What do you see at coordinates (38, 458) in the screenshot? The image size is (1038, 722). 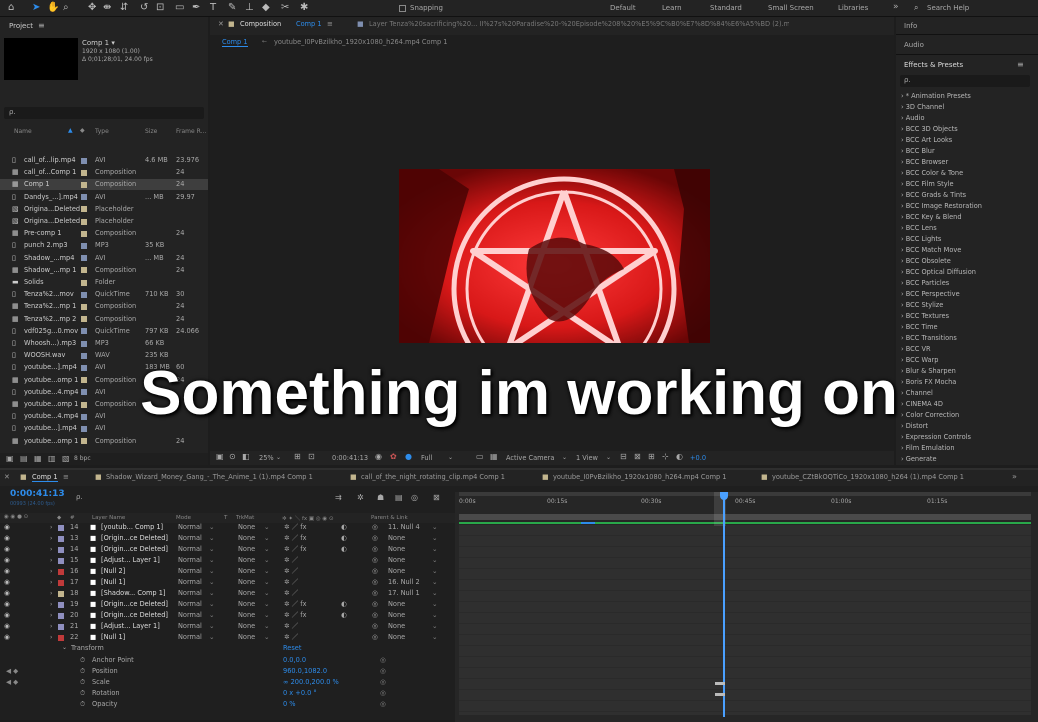 I see `new-comp-icon: ▦` at bounding box center [38, 458].